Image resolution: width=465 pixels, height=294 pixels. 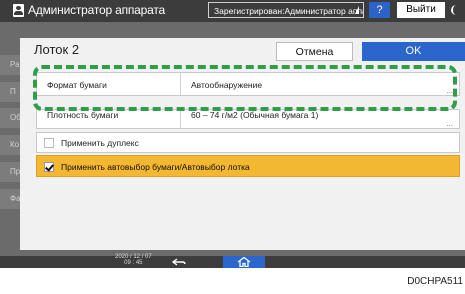 I want to click on duplex-checkbox, so click(x=49, y=143).